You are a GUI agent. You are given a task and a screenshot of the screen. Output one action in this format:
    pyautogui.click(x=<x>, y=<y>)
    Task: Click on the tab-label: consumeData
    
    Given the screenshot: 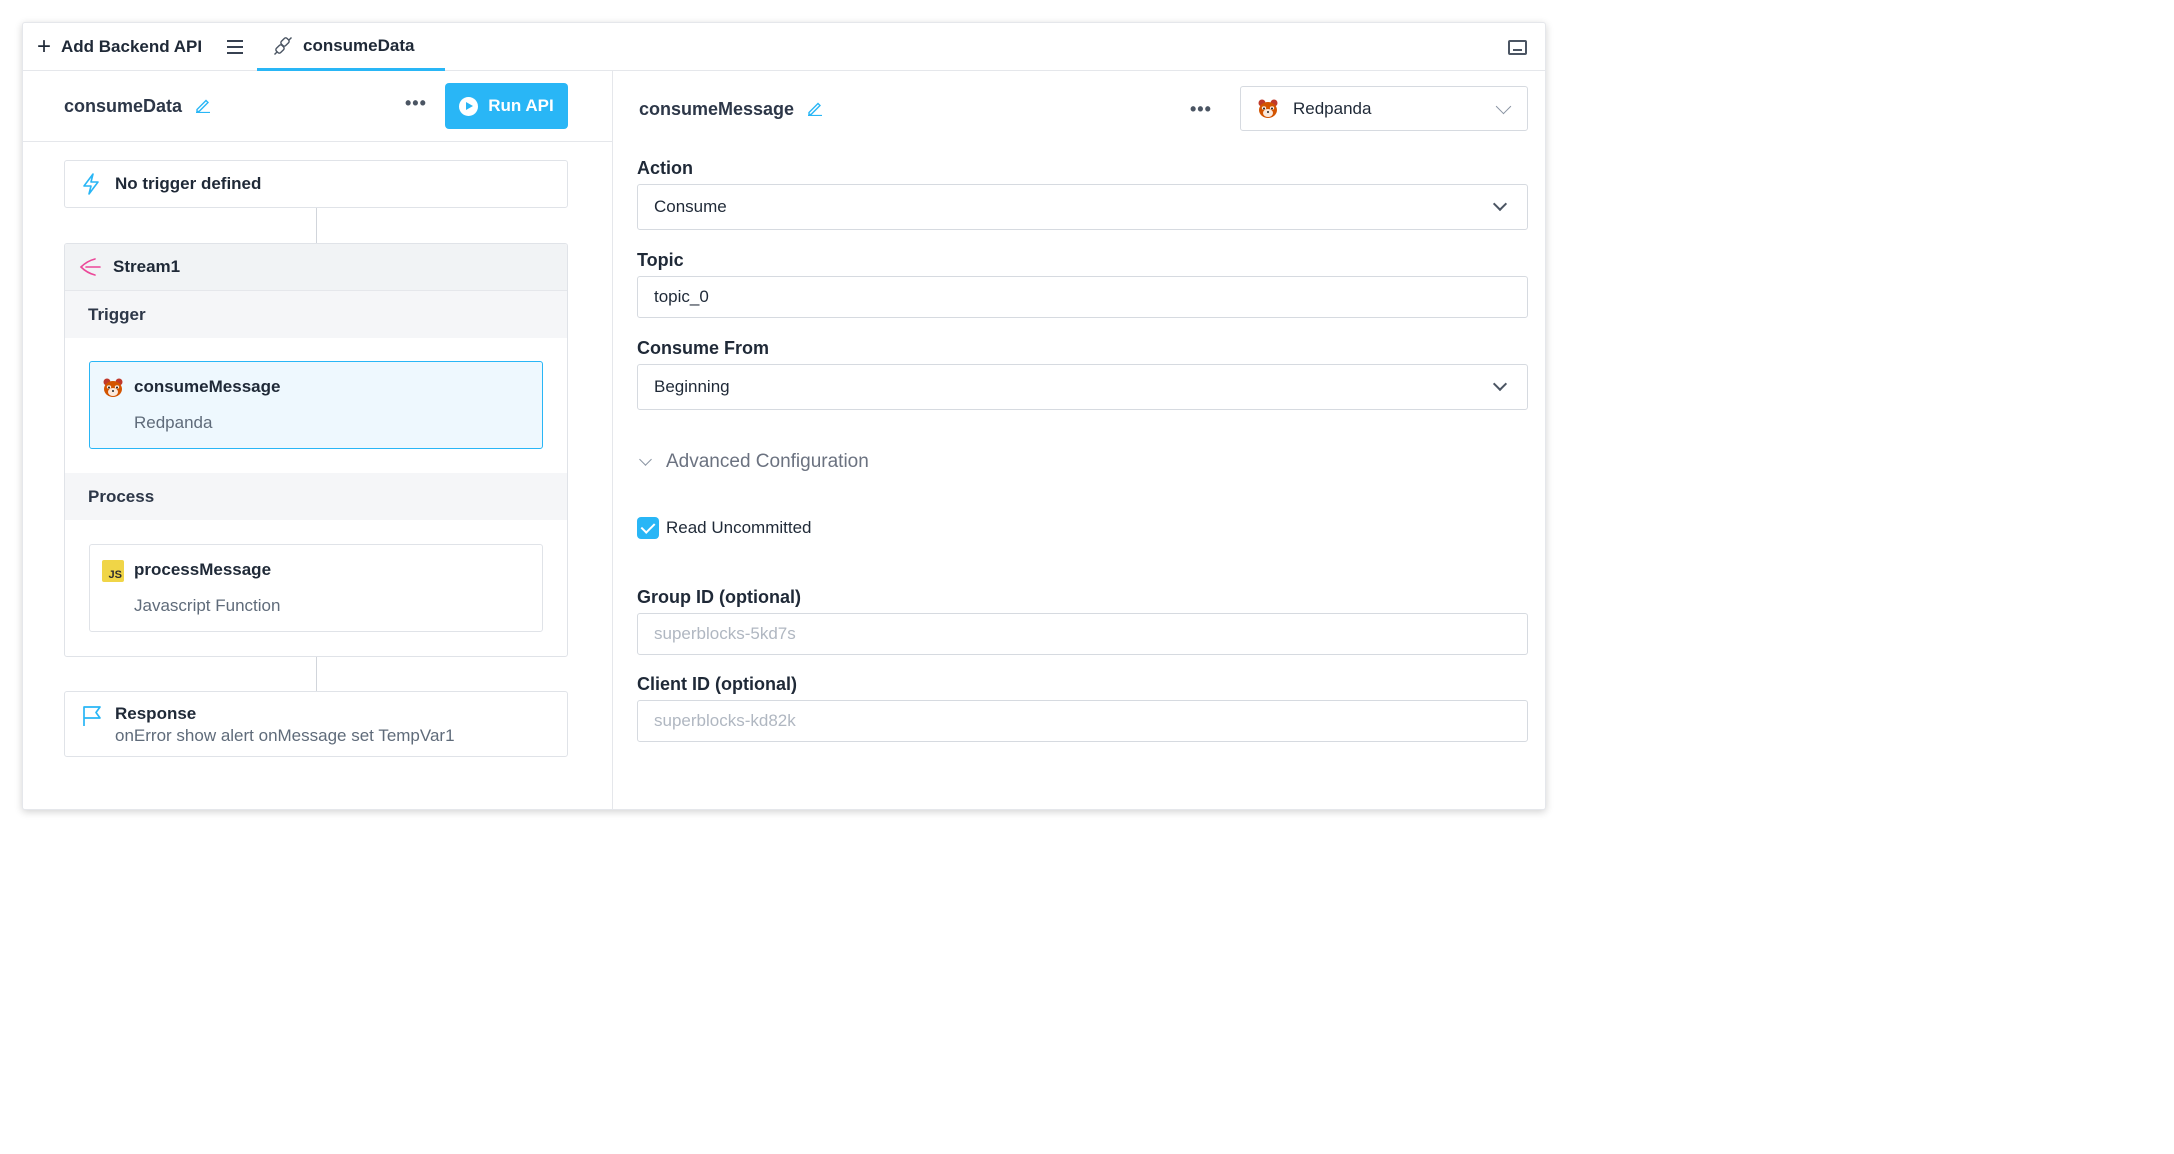 What is the action you would take?
    pyautogui.click(x=359, y=45)
    